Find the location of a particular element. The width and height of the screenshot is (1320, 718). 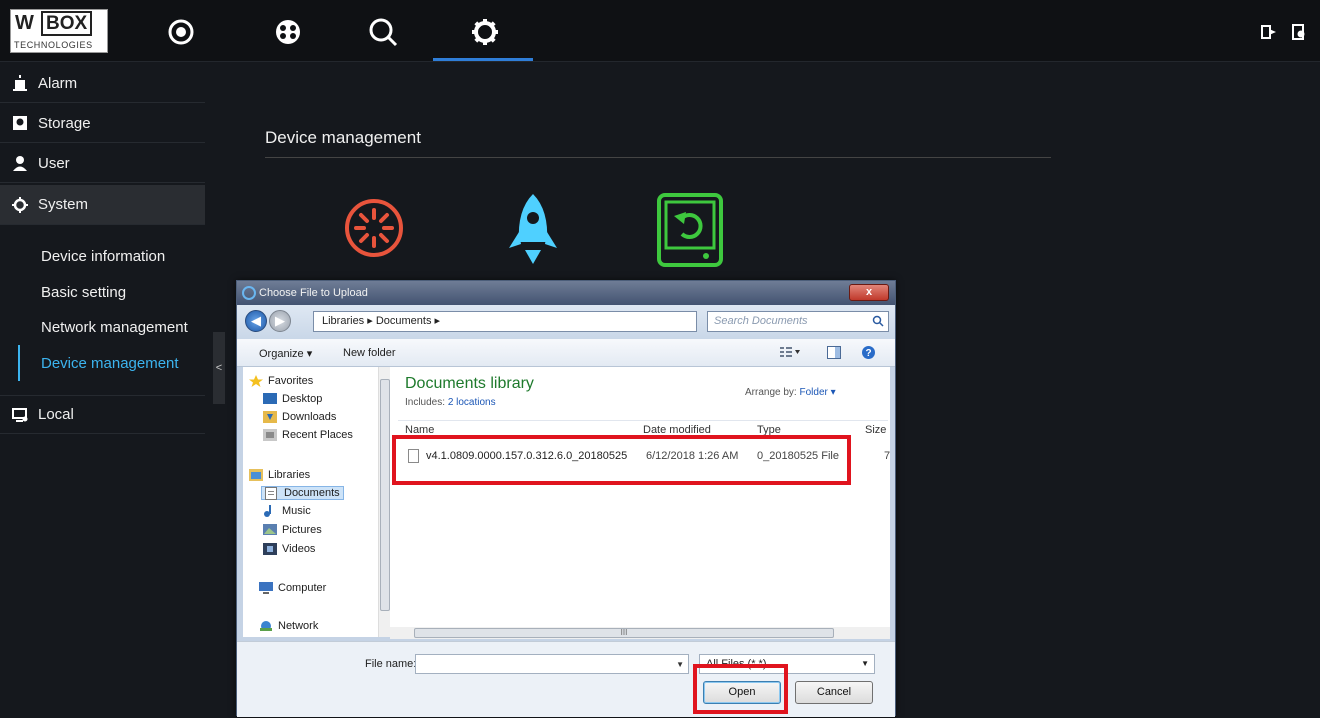

search-box: Search Documents is located at coordinates (798, 321).